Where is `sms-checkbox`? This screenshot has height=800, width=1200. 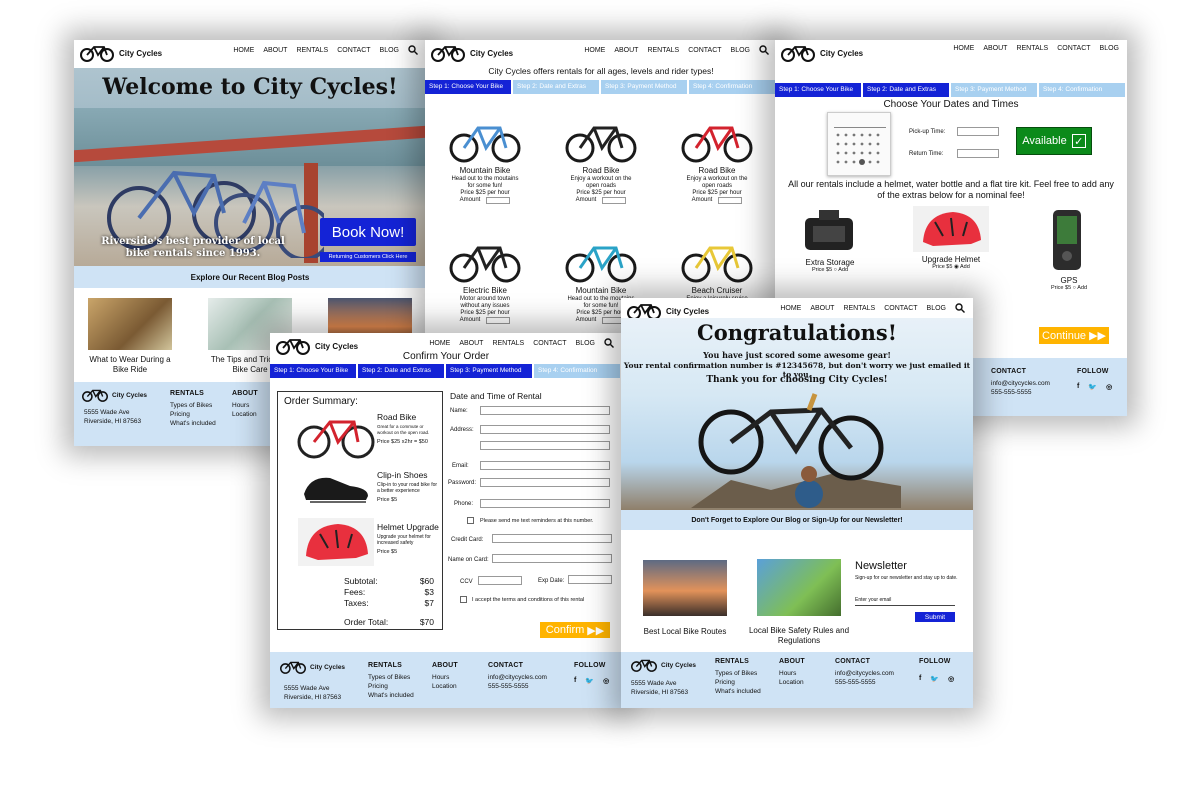 sms-checkbox is located at coordinates (470, 520).